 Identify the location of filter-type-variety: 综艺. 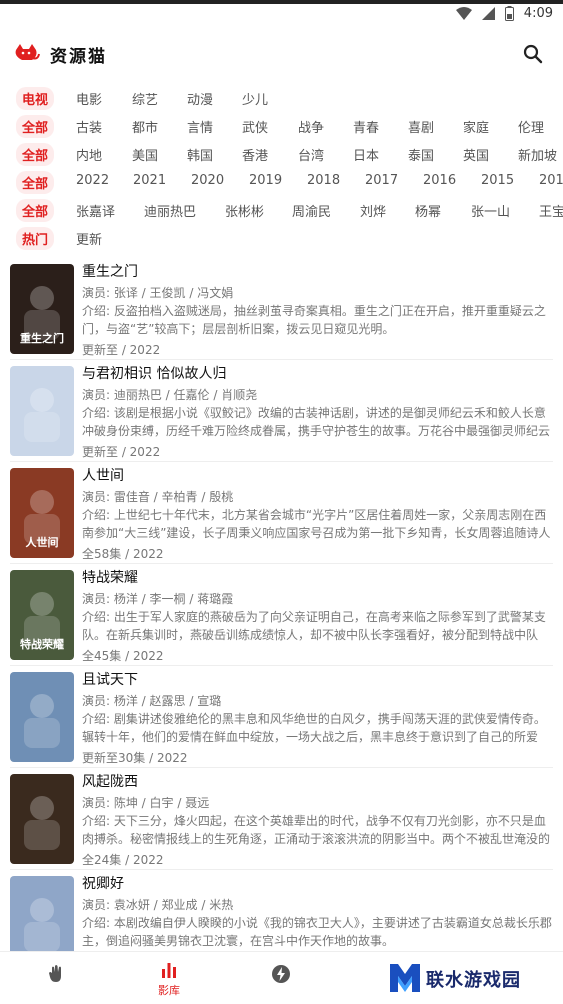
(145, 98).